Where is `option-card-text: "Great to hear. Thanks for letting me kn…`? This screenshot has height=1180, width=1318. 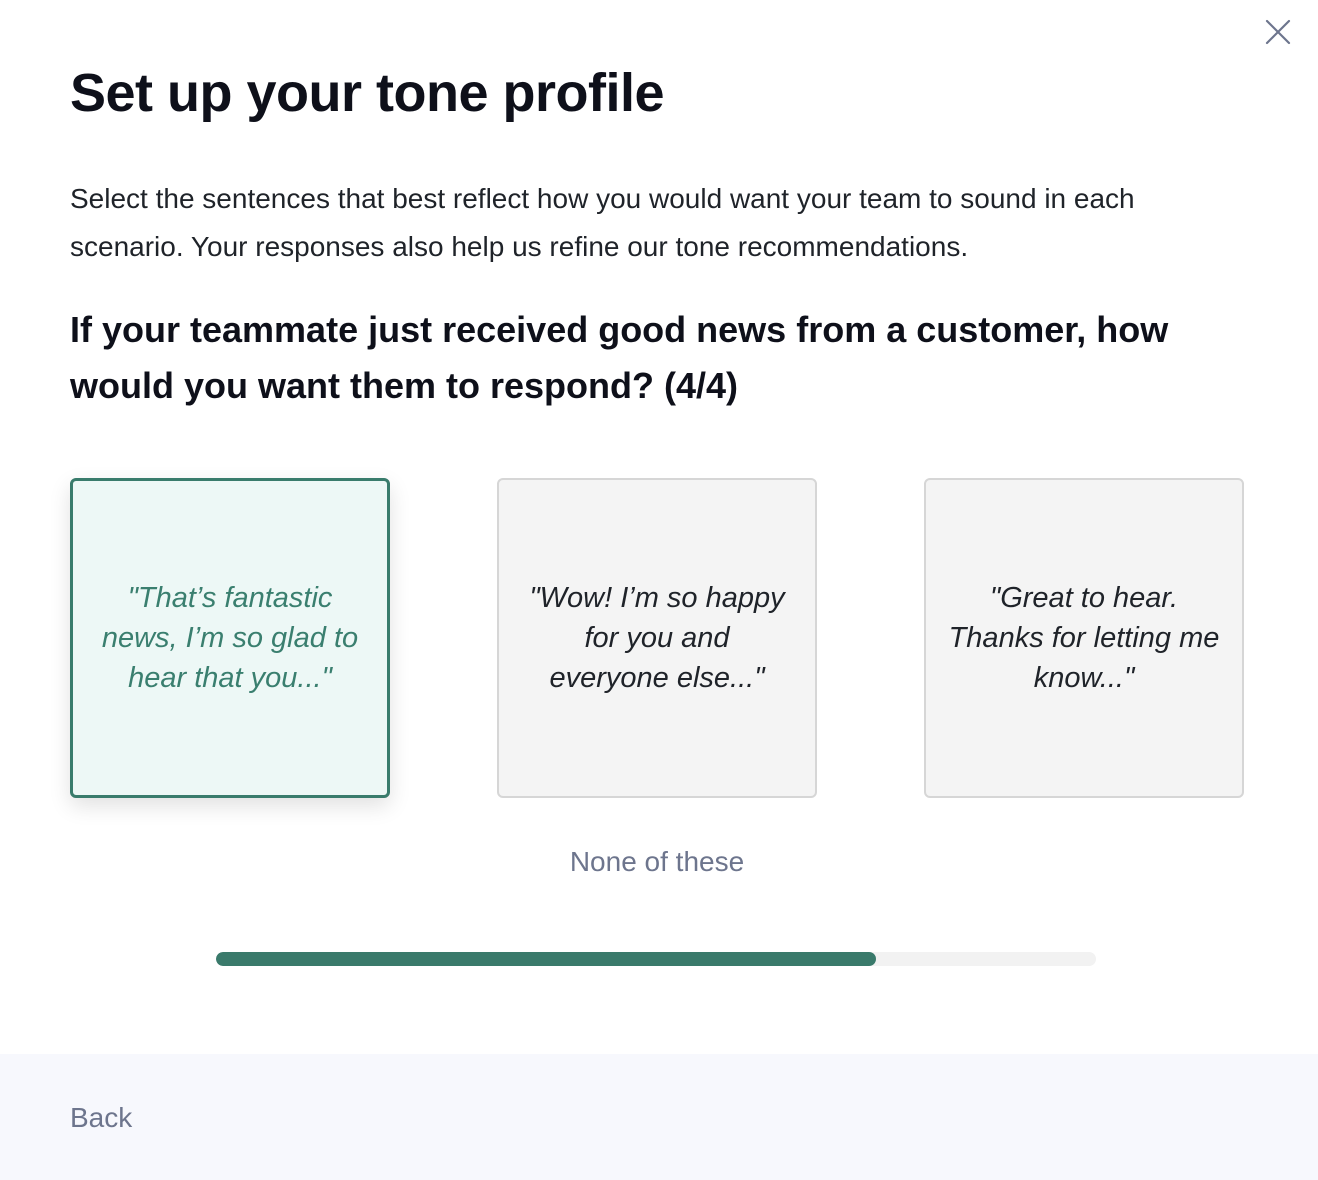 option-card-text: "Great to hear. Thanks for letting me kn… is located at coordinates (1084, 638).